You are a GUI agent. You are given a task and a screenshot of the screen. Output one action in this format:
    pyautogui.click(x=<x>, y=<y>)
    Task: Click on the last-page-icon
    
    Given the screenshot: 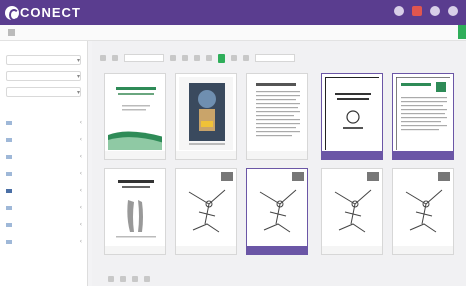 What is the action you would take?
    pyautogui.click(x=147, y=279)
    